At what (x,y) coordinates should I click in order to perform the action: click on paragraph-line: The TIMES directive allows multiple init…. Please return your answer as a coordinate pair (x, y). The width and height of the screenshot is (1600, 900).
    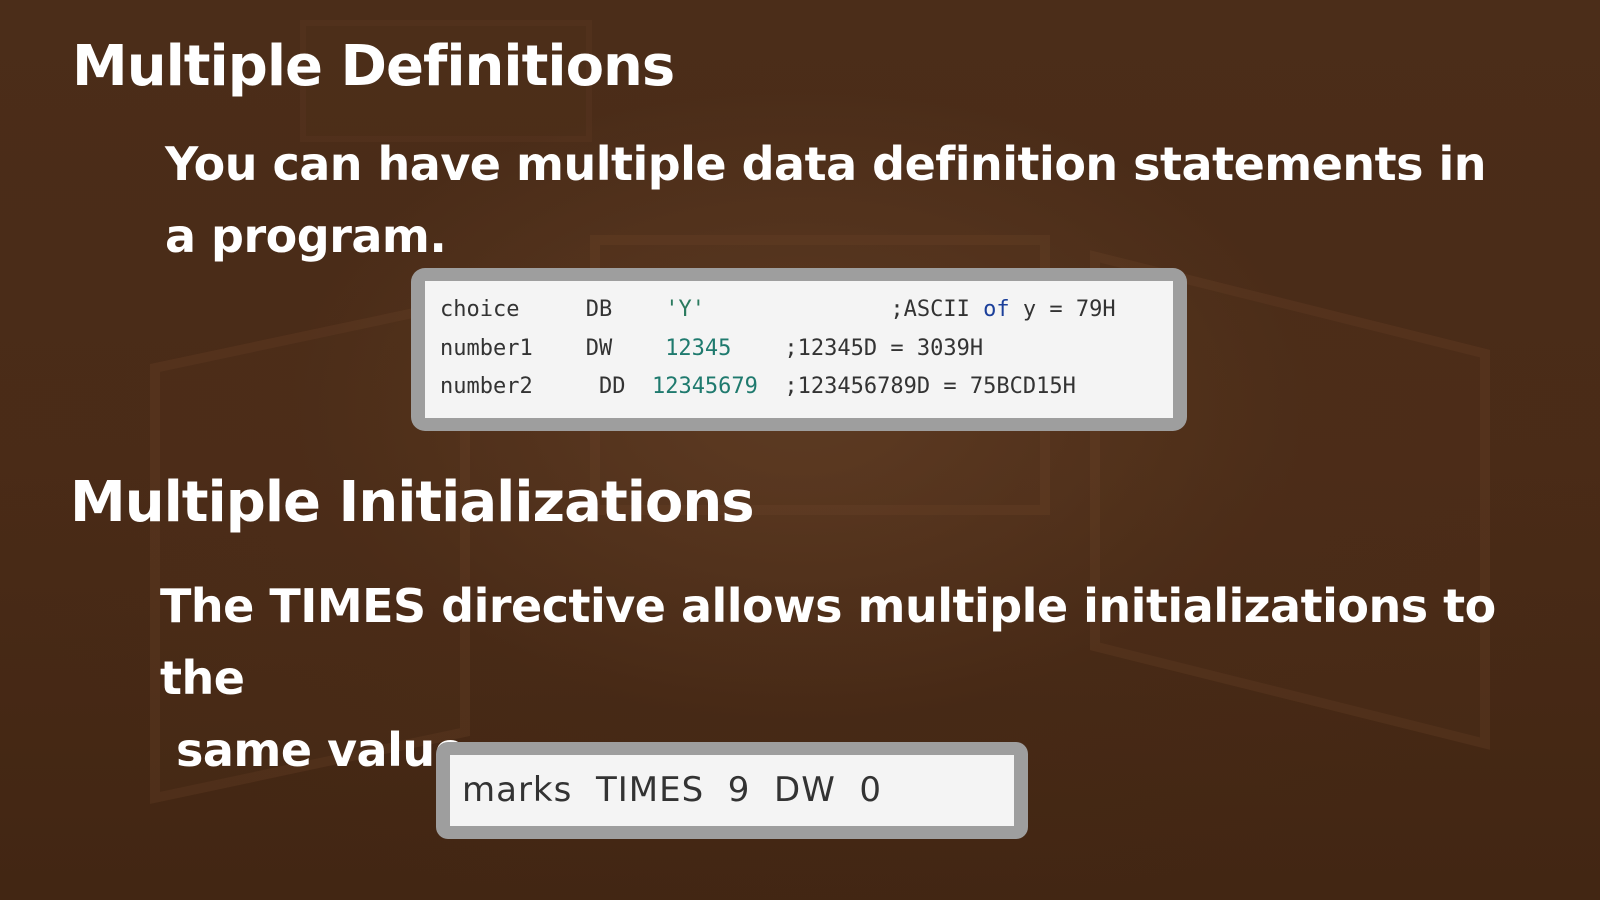
    Looking at the image, I should click on (828, 642).